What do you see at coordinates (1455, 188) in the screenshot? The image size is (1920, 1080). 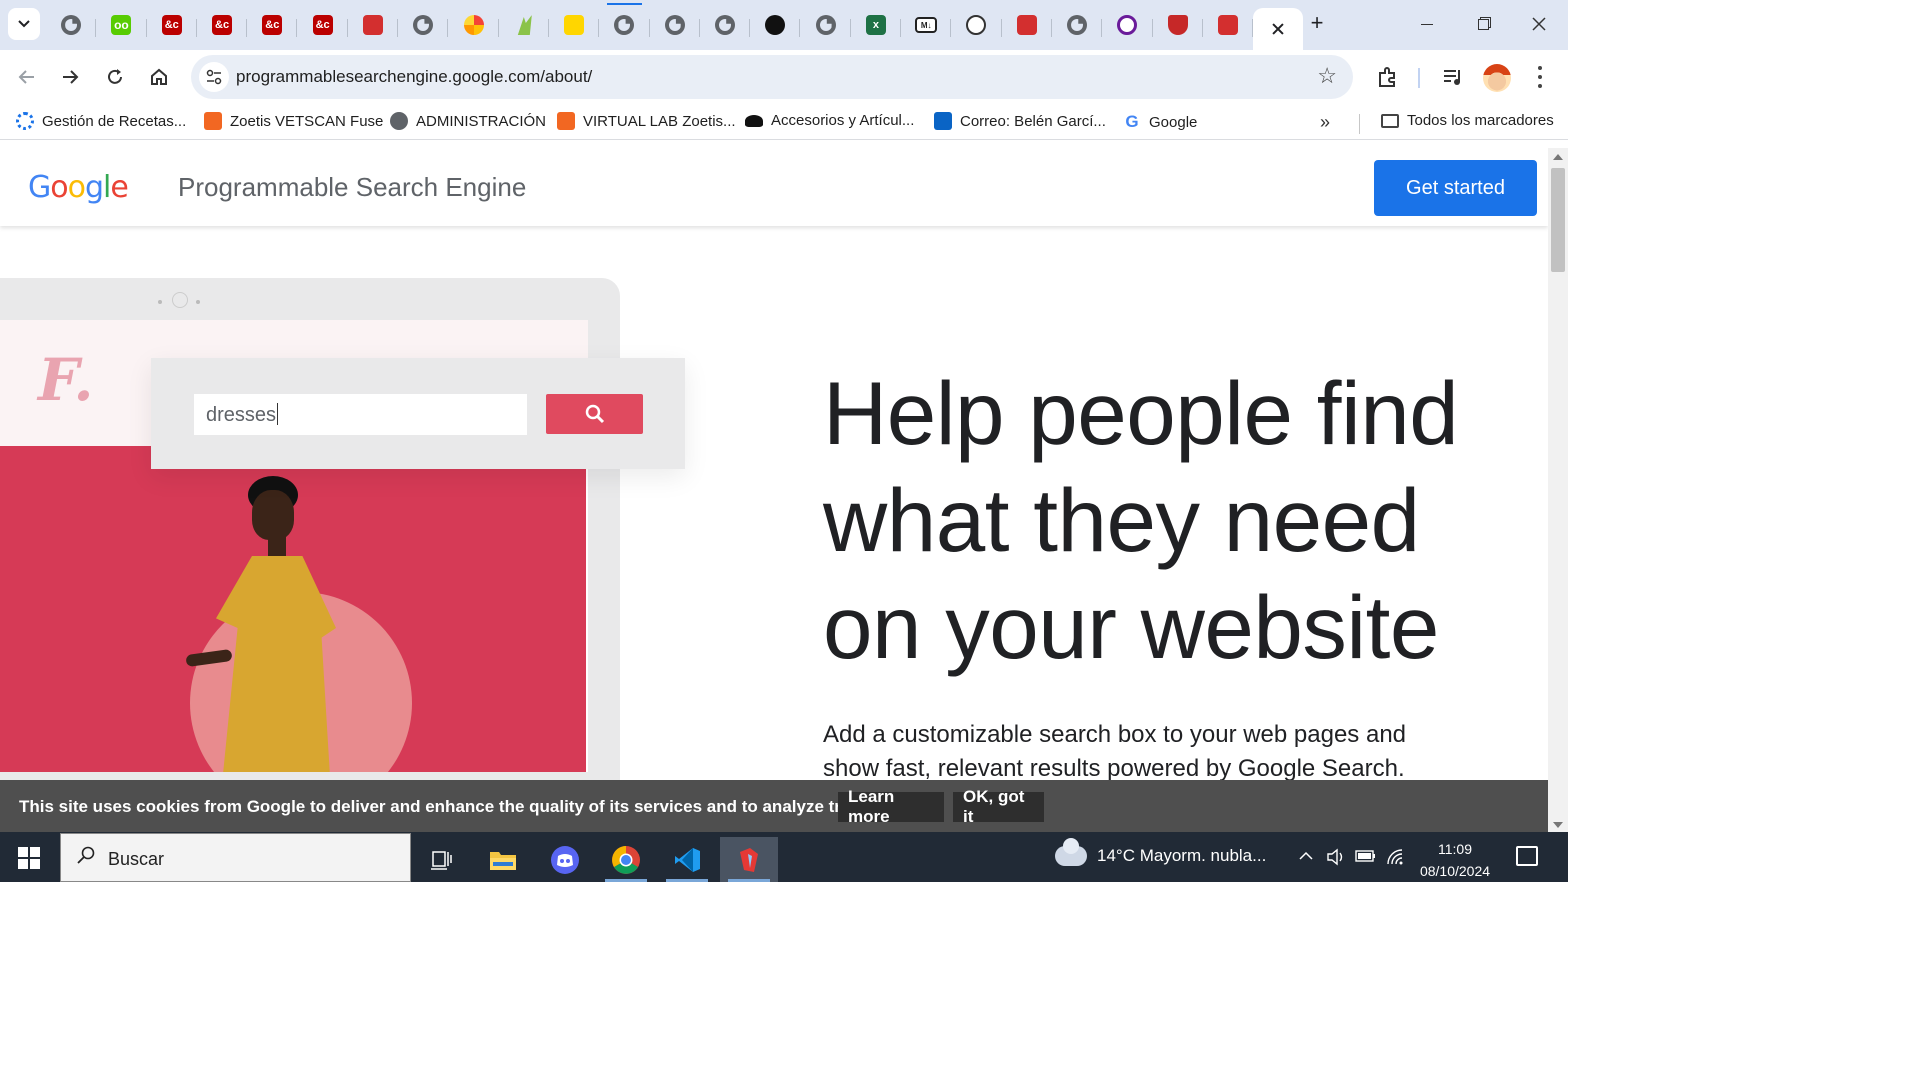 I see `get-started-button: Get started` at bounding box center [1455, 188].